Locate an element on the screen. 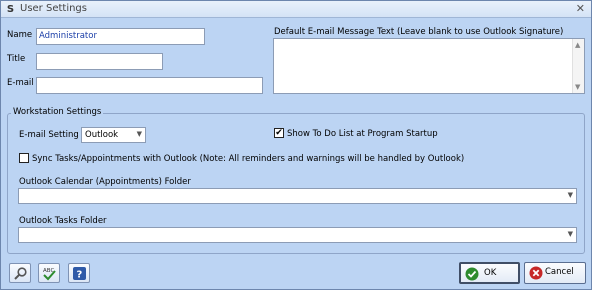  help-icon: ? is located at coordinates (79, 274).